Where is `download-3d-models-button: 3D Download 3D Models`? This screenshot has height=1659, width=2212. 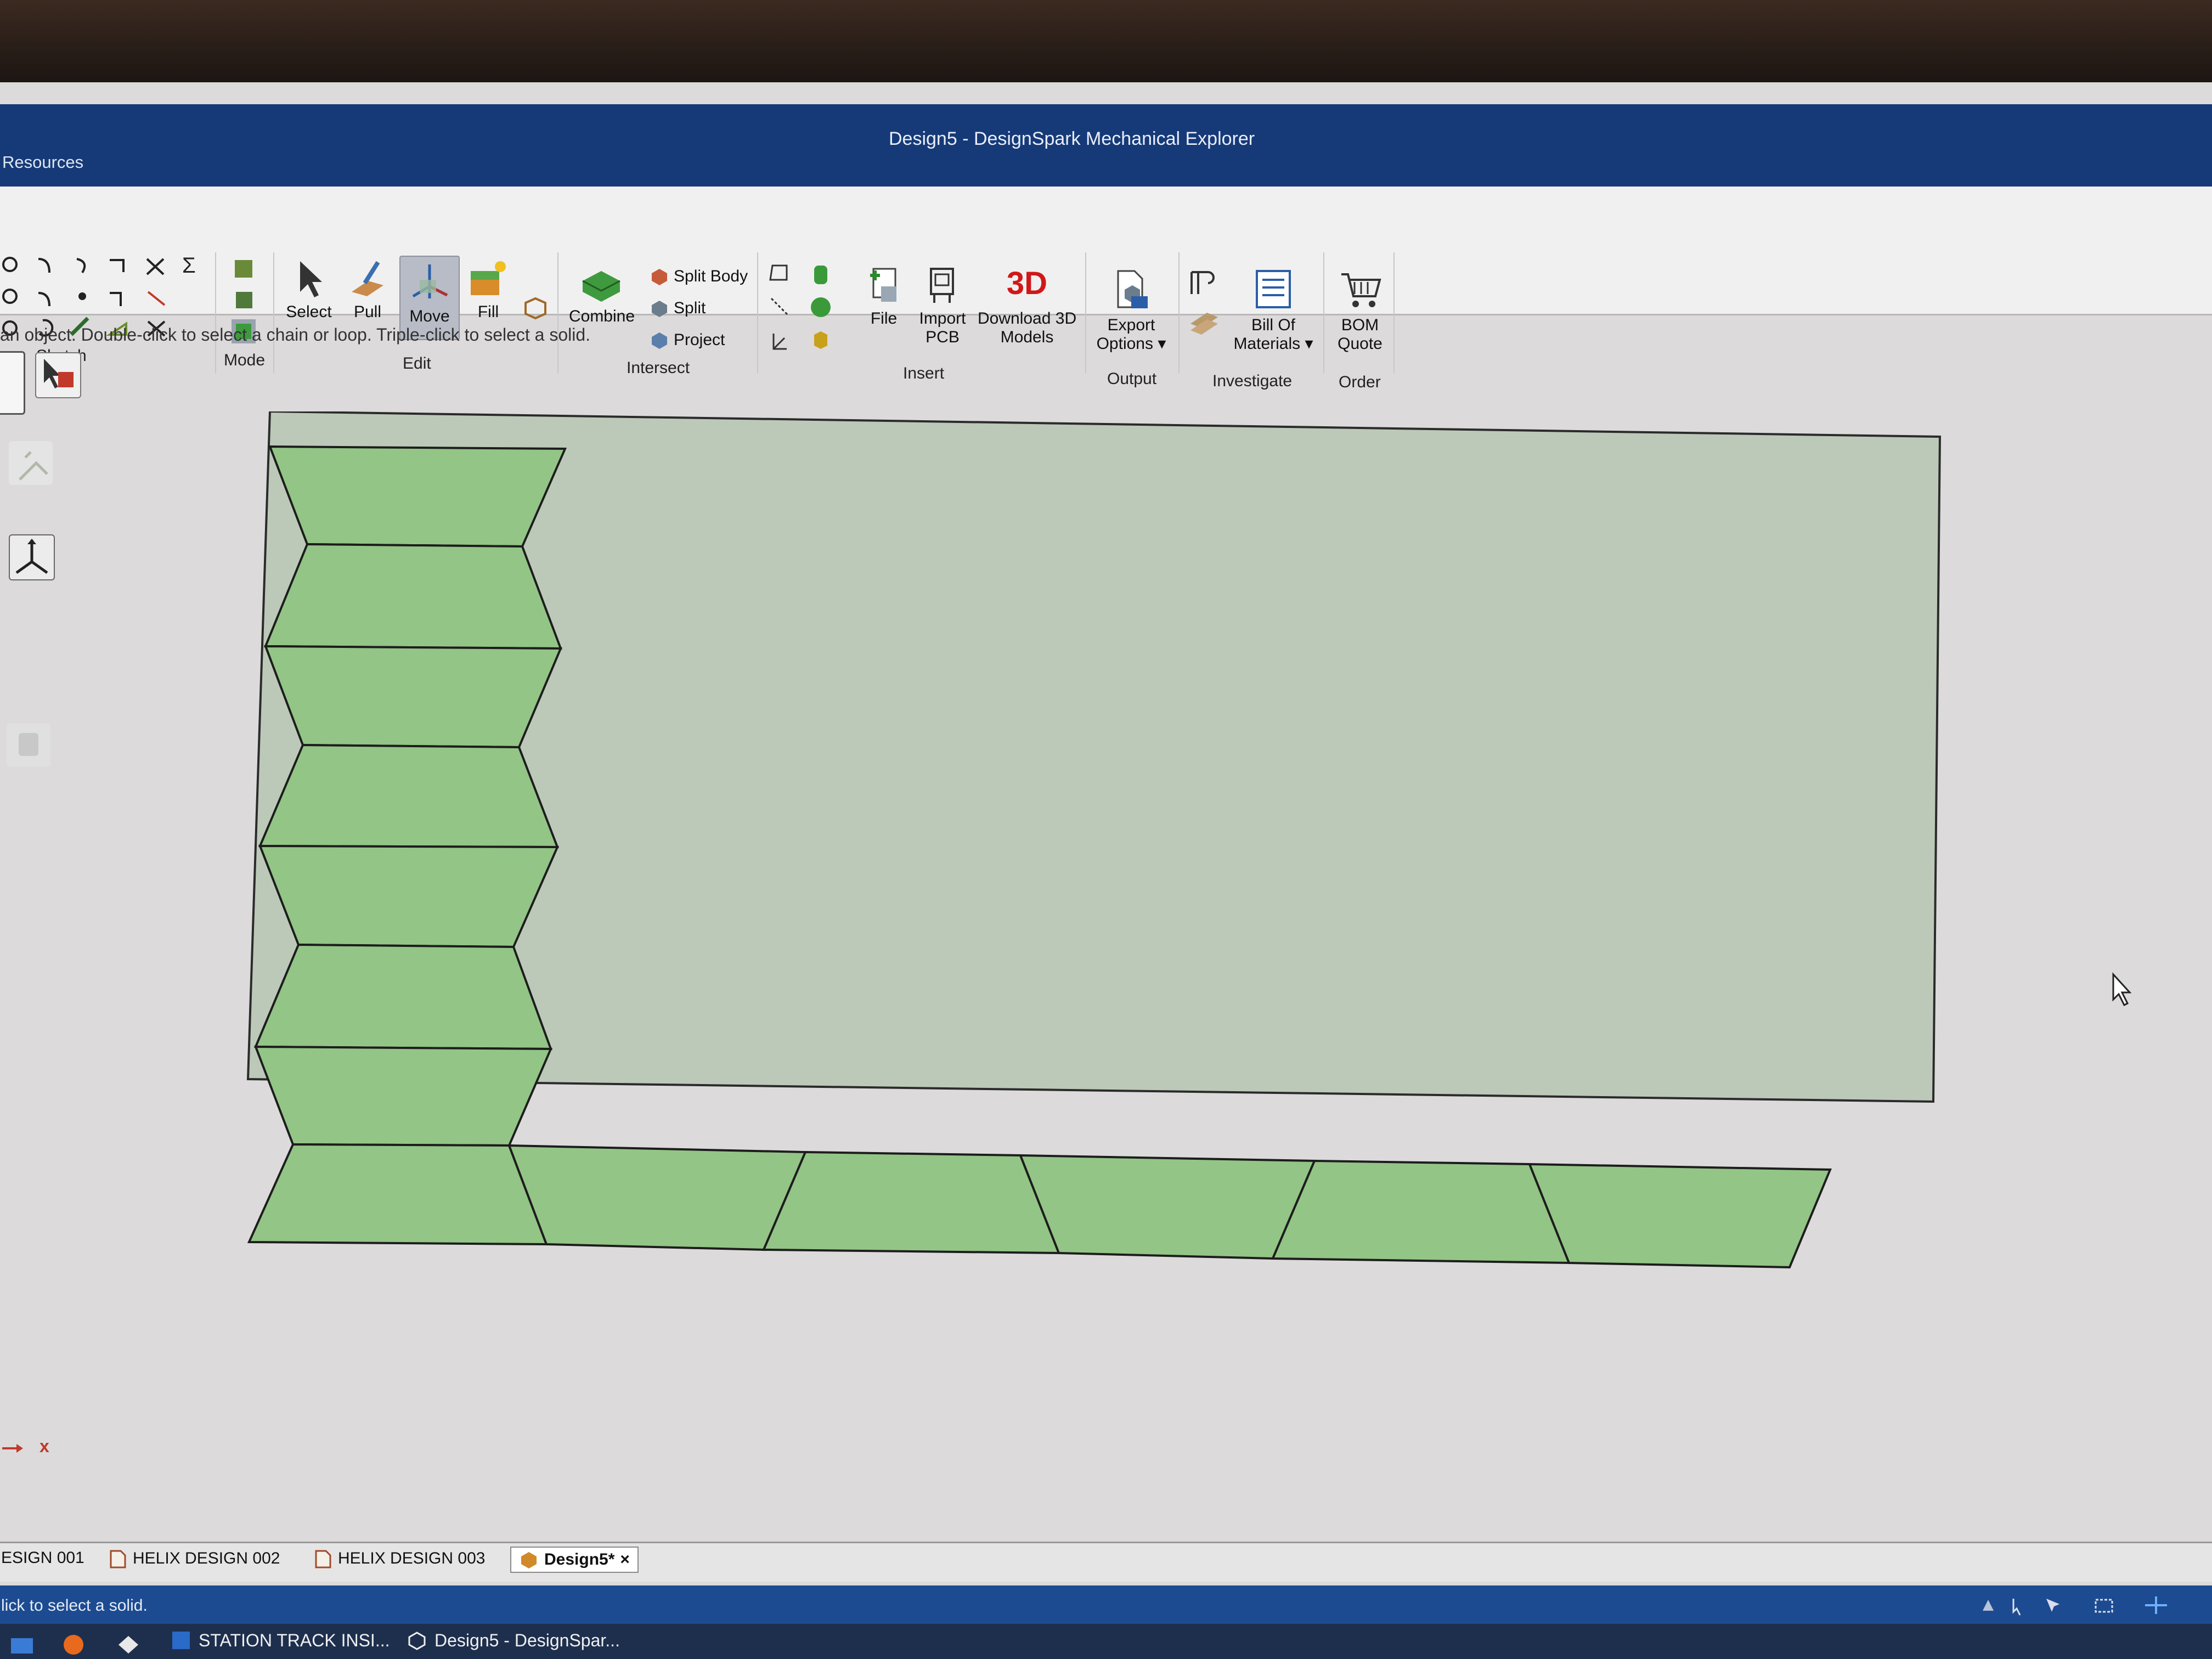 download-3d-models-button: 3D Download 3D Models is located at coordinates (1027, 306).